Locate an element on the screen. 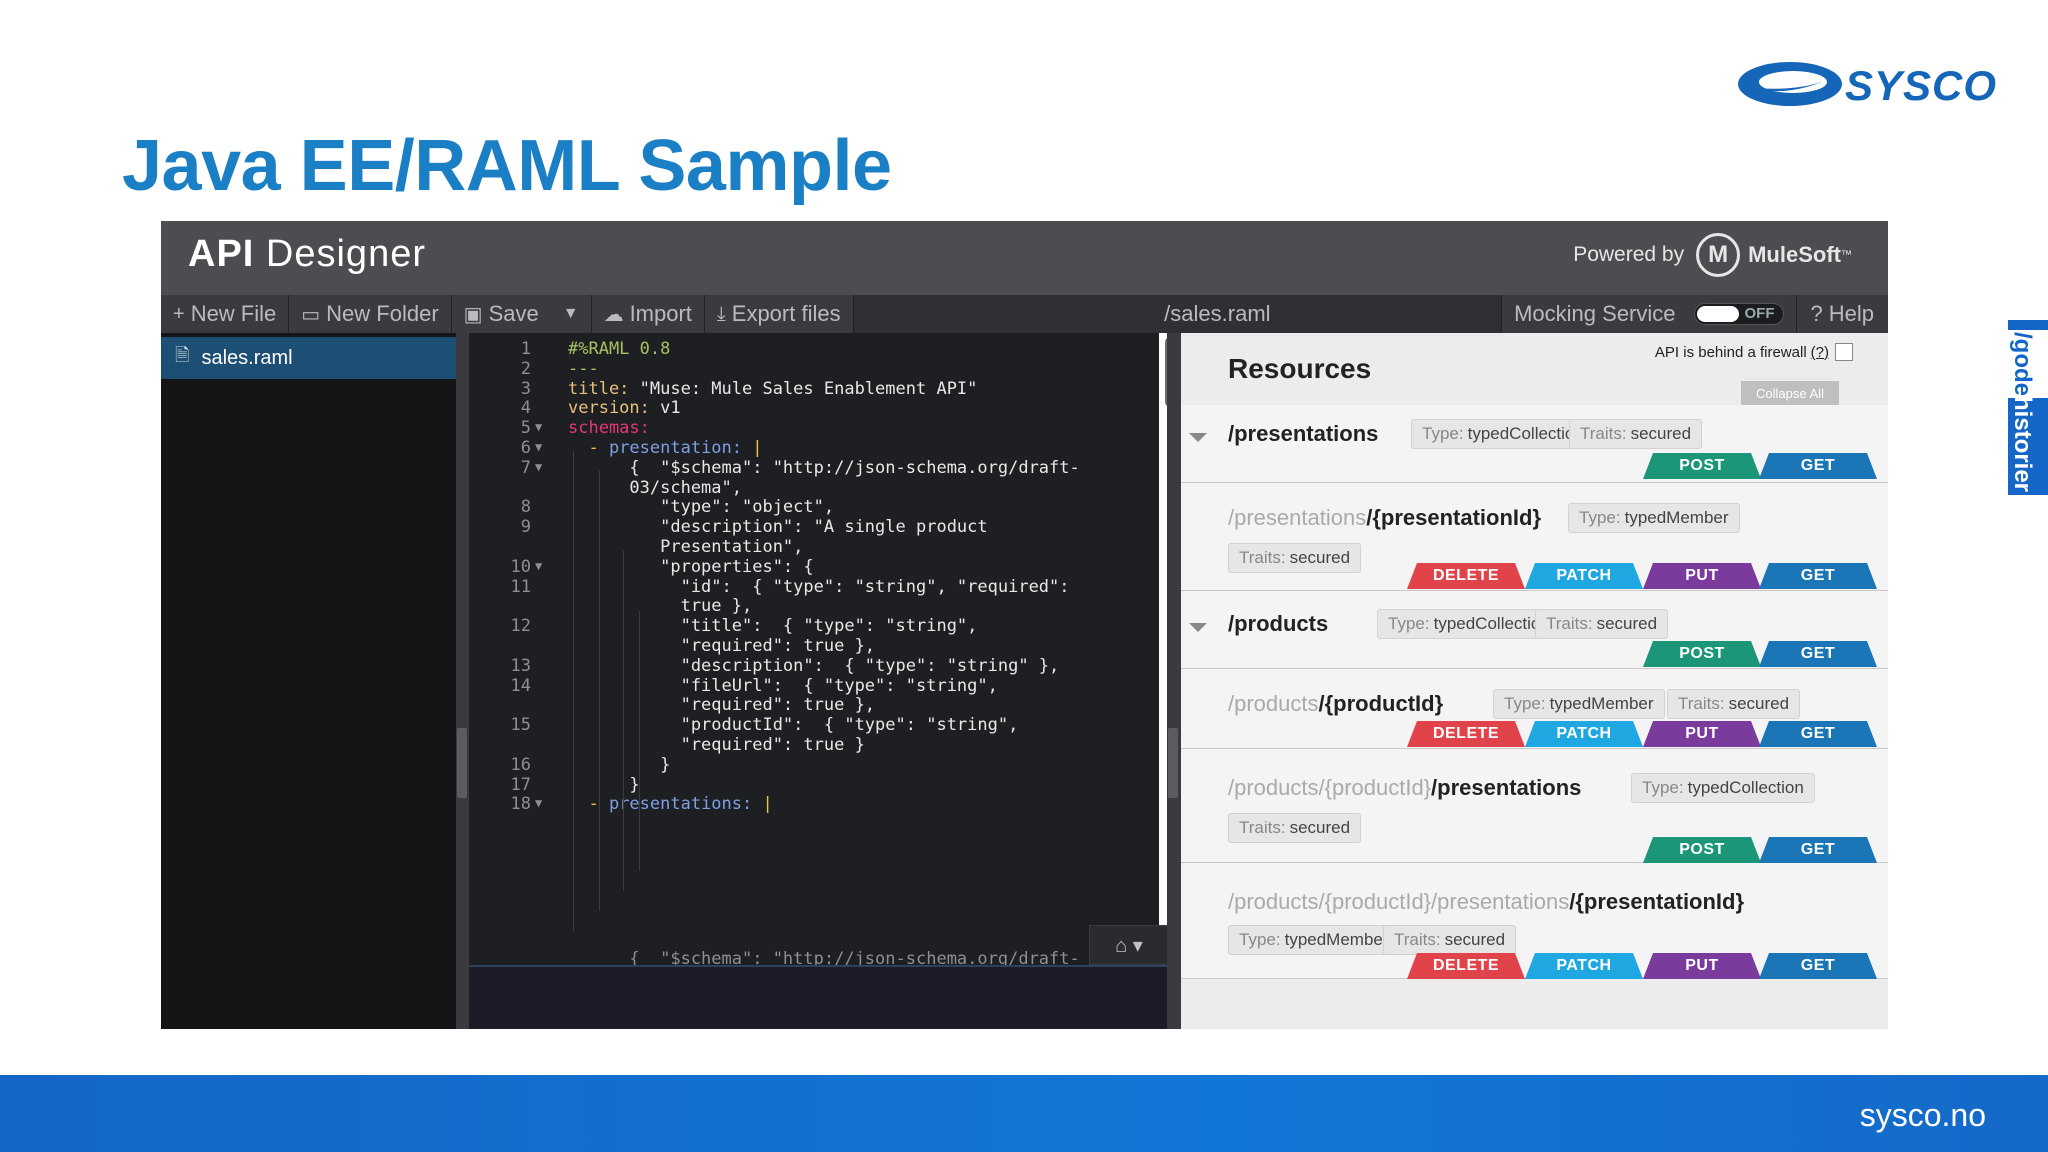 The height and width of the screenshot is (1152, 2048). resource-pane-splitter is located at coordinates (1174, 681).